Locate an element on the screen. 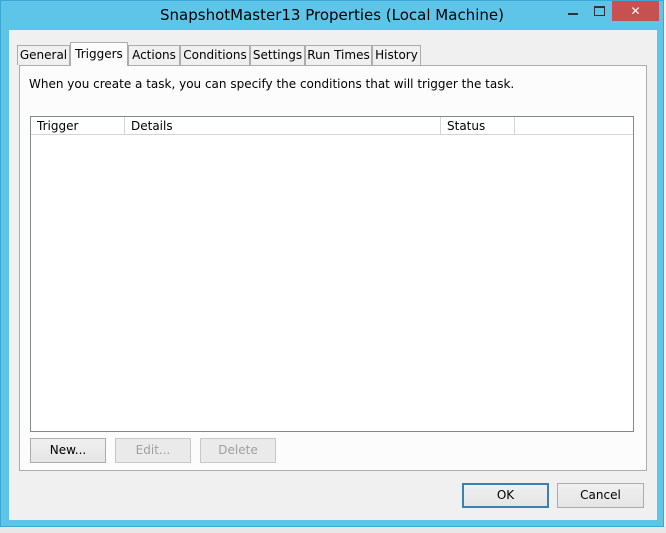 The image size is (666, 533). column-header-details: Details is located at coordinates (283, 126).